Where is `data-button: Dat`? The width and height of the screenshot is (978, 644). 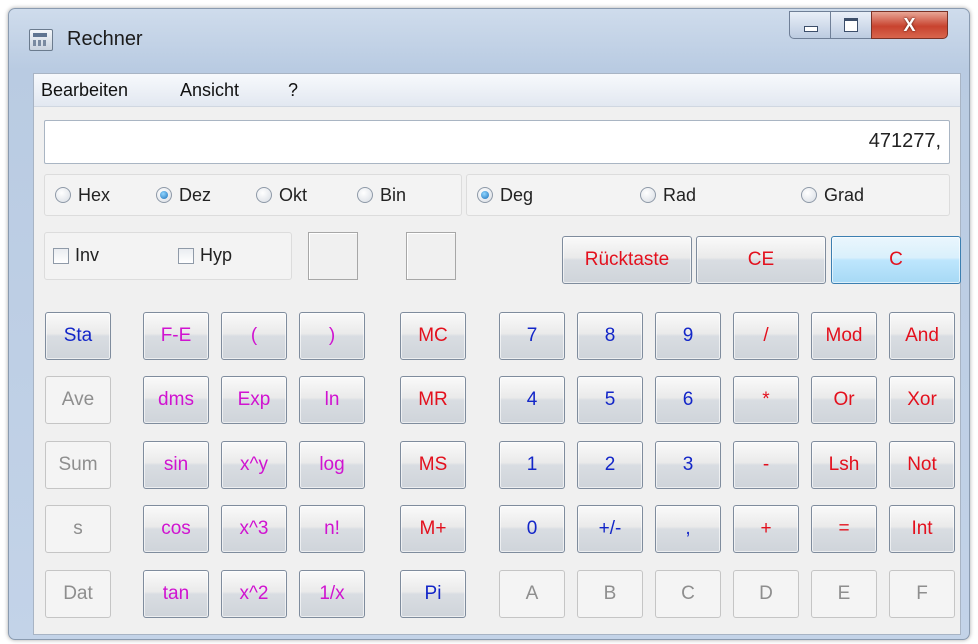 data-button: Dat is located at coordinates (78, 594).